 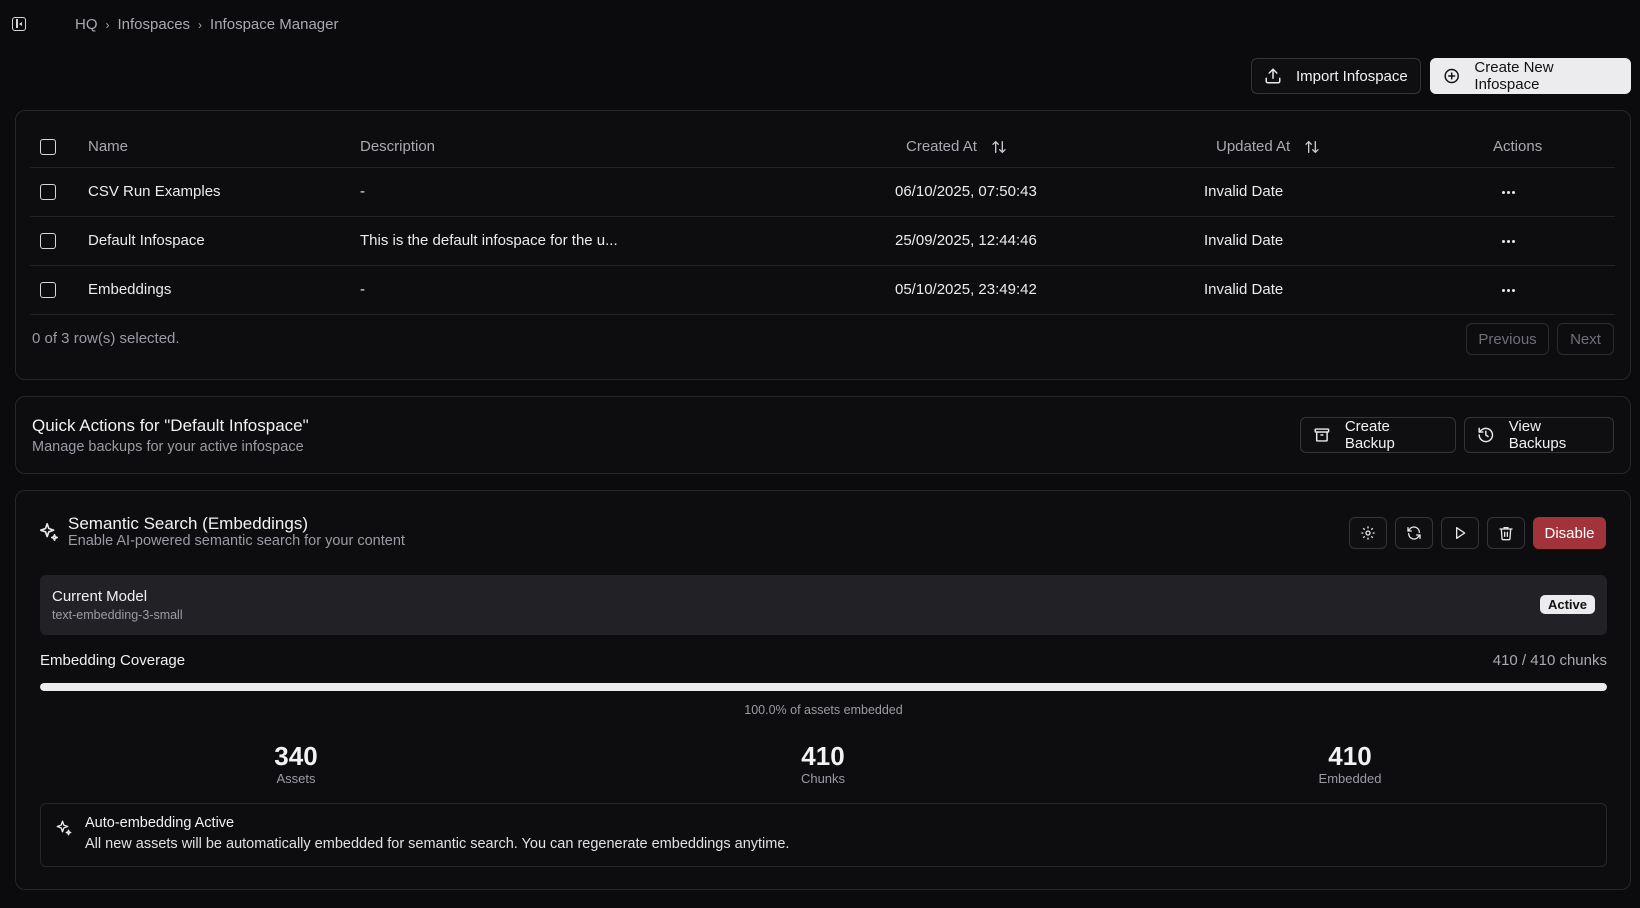 I want to click on history-icon, so click(x=1486, y=435).